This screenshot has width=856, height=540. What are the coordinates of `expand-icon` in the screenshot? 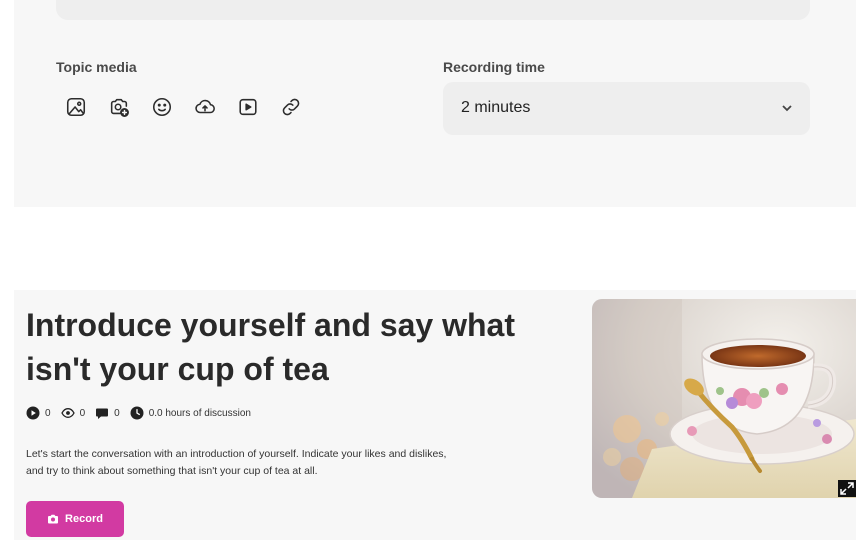 It's located at (847, 488).